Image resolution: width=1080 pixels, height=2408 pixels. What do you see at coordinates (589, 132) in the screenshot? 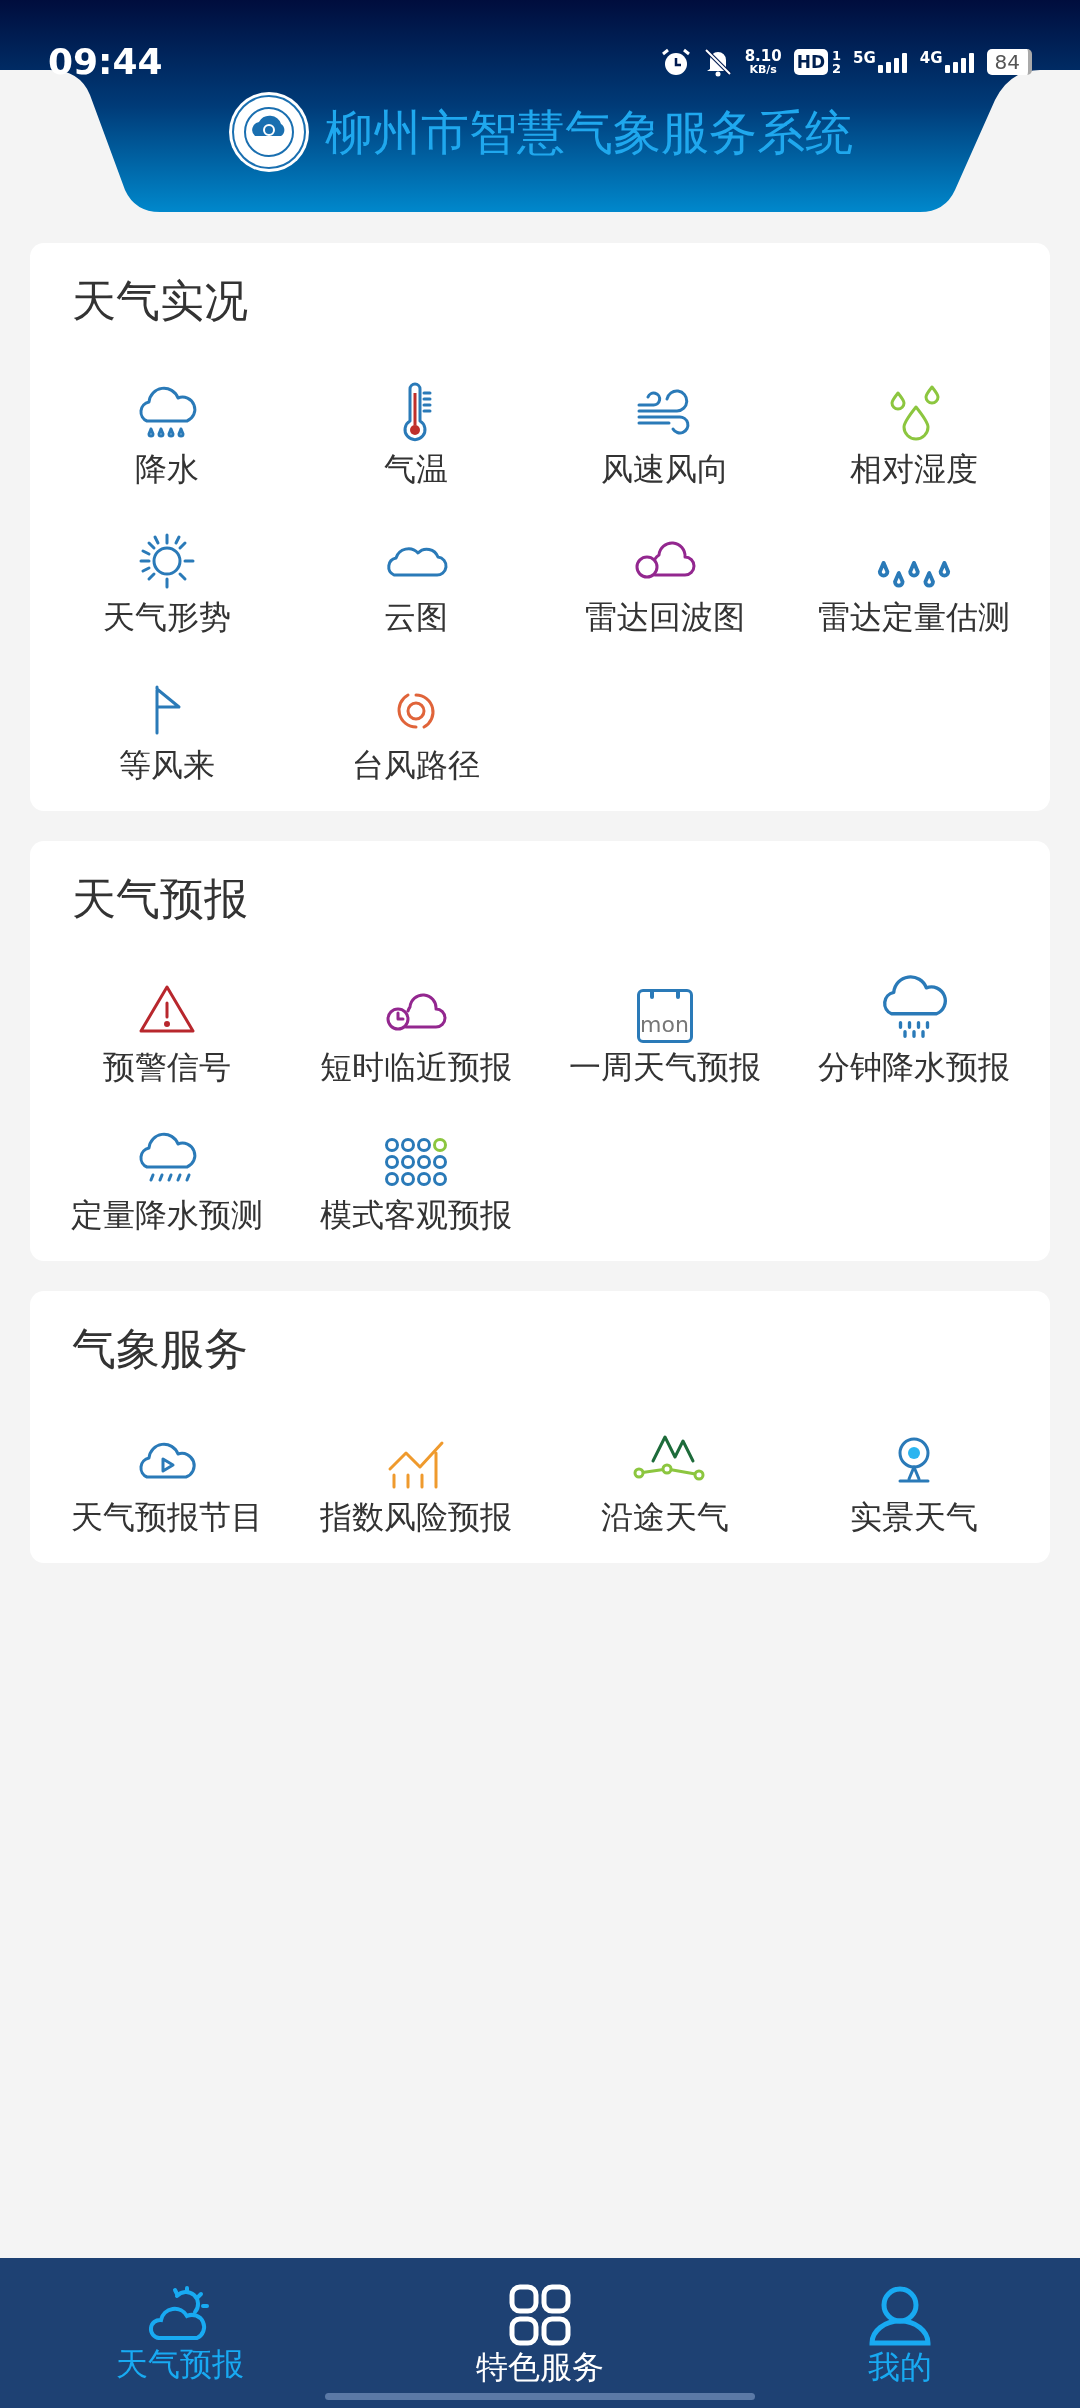
I see `app-title: 柳州市智慧气象服务系统` at bounding box center [589, 132].